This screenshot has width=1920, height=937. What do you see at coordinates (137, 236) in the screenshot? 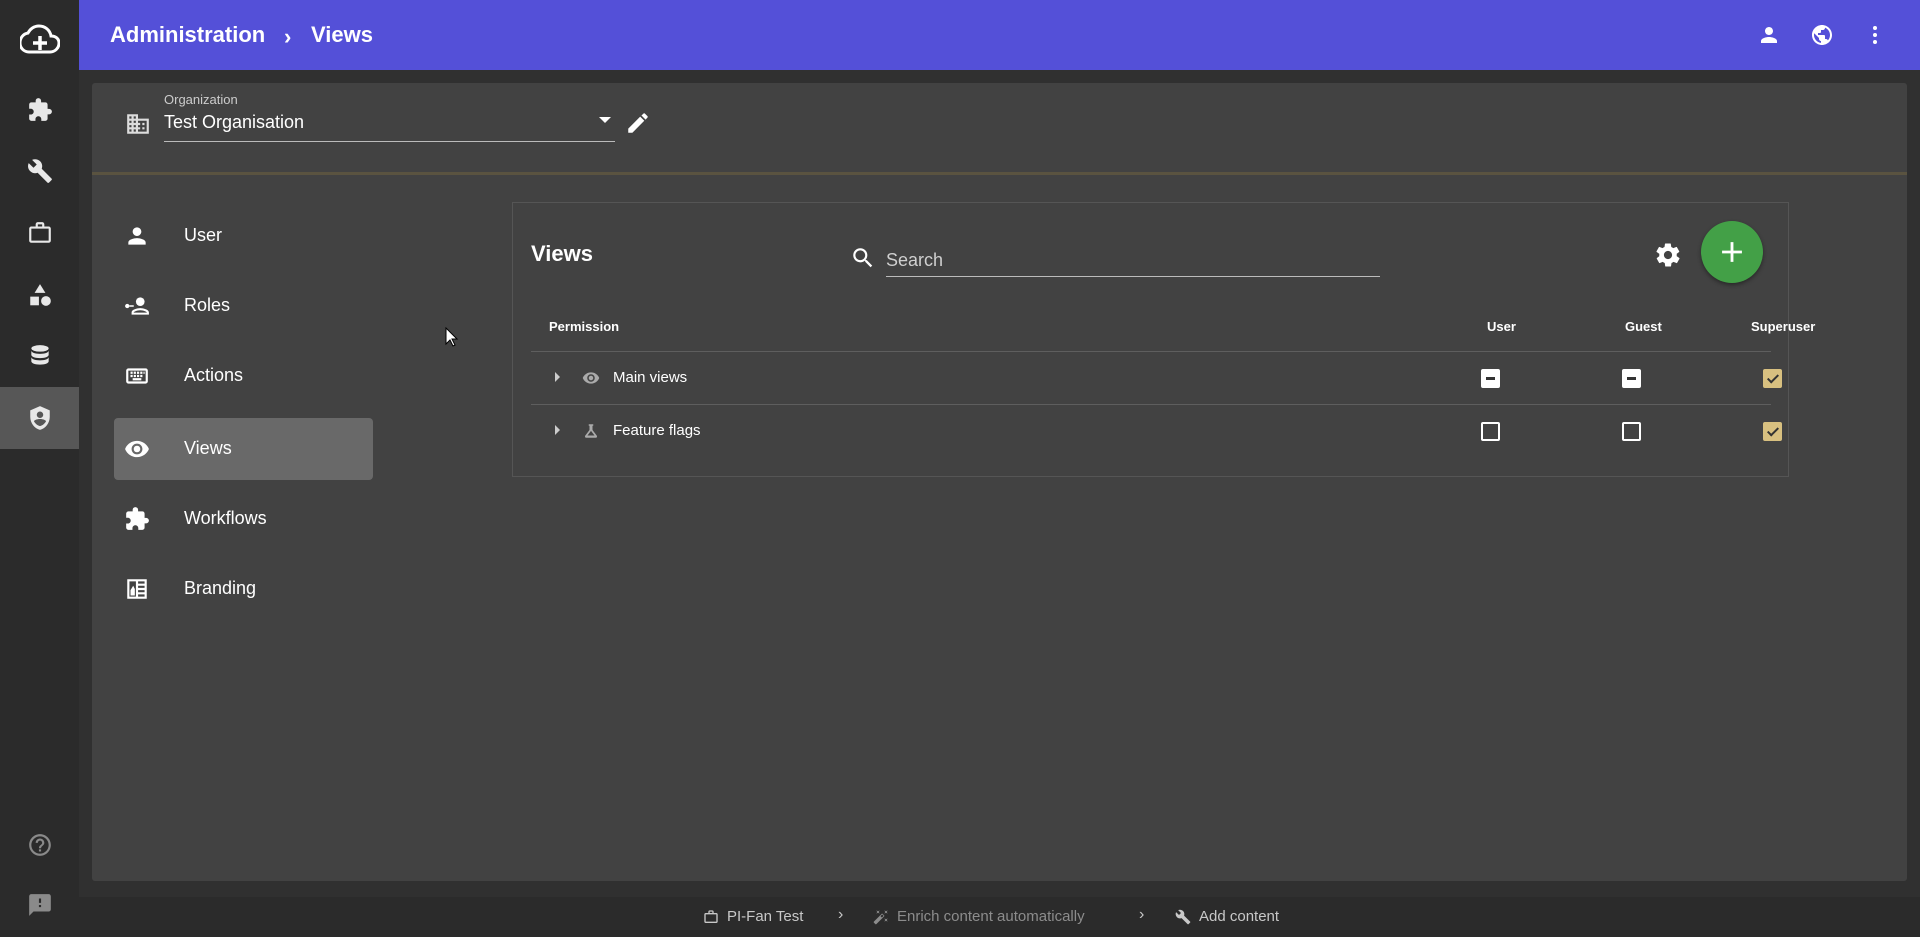
I see `person-icon` at bounding box center [137, 236].